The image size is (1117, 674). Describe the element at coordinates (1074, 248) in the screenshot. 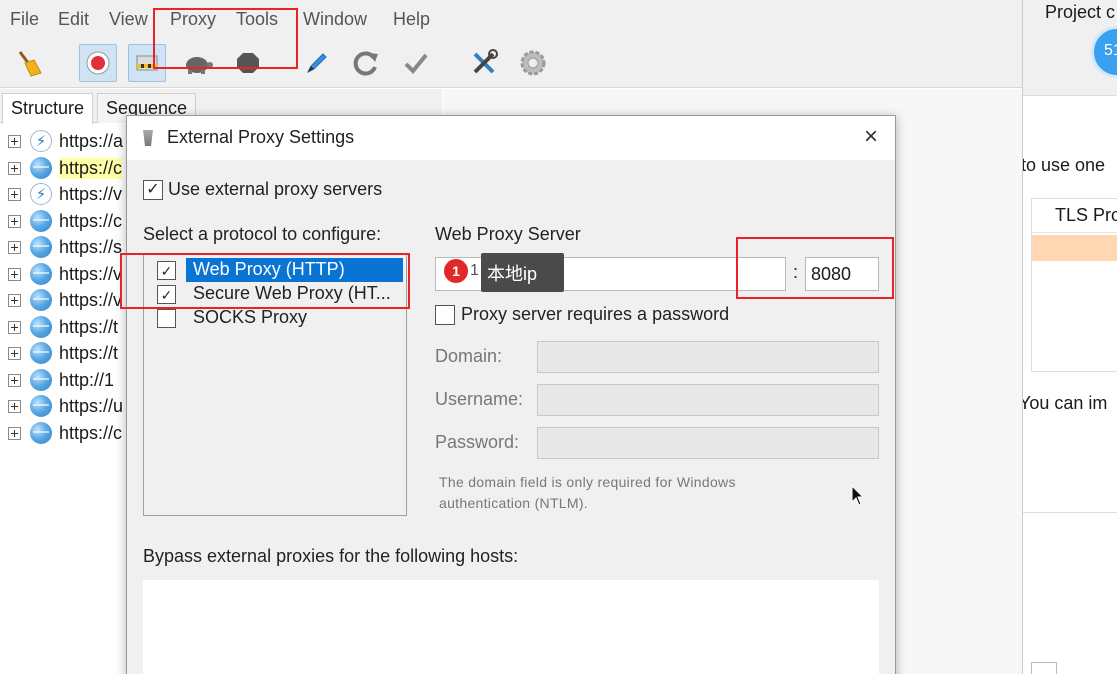

I see `table-row` at that location.